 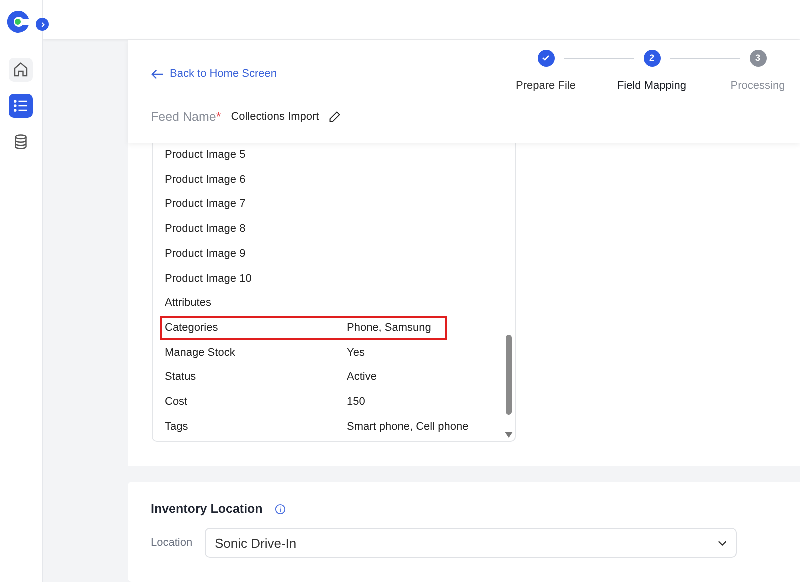 What do you see at coordinates (21, 142) in the screenshot?
I see `database-icon` at bounding box center [21, 142].